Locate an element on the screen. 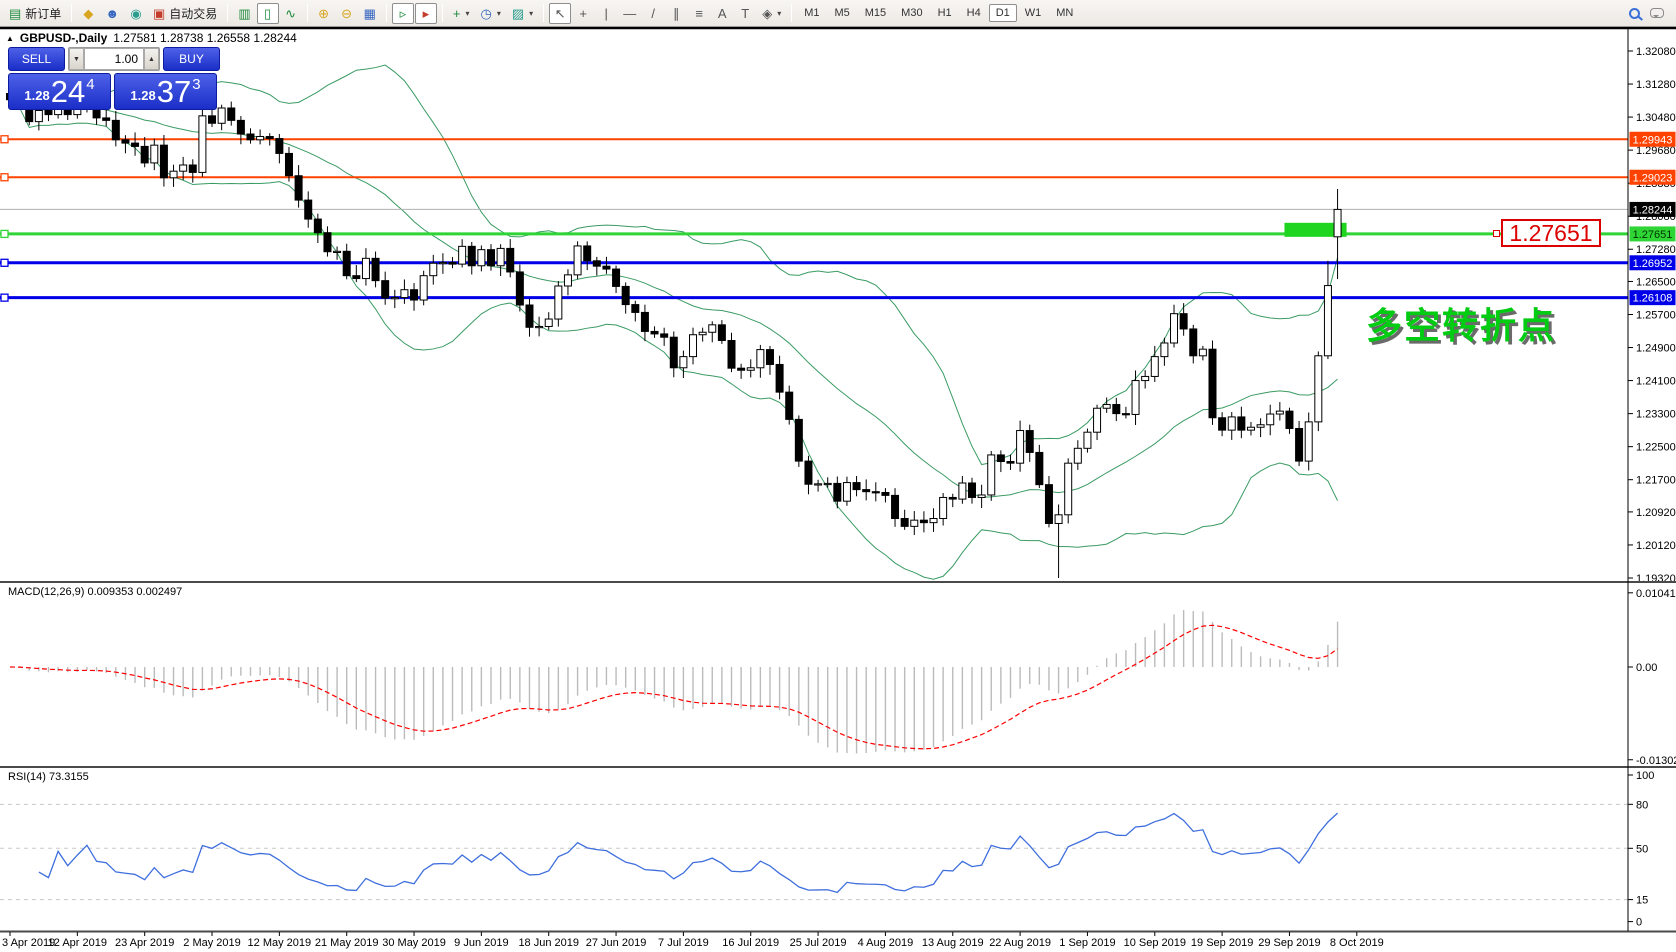 This screenshot has width=1676, height=952. chat-icon is located at coordinates (1657, 13).